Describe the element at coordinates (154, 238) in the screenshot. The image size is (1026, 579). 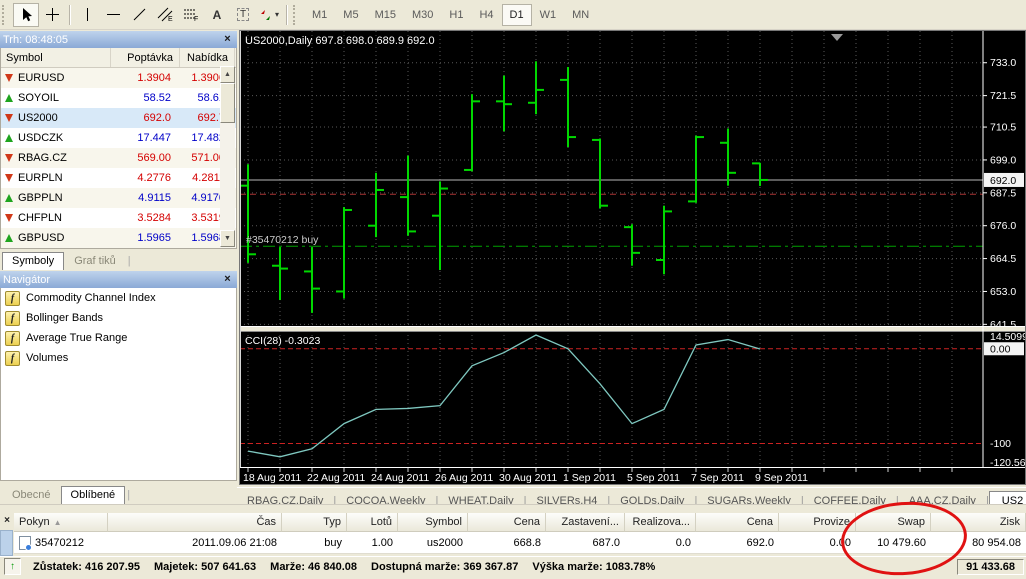
I see `bid-value: 1.5965` at that location.